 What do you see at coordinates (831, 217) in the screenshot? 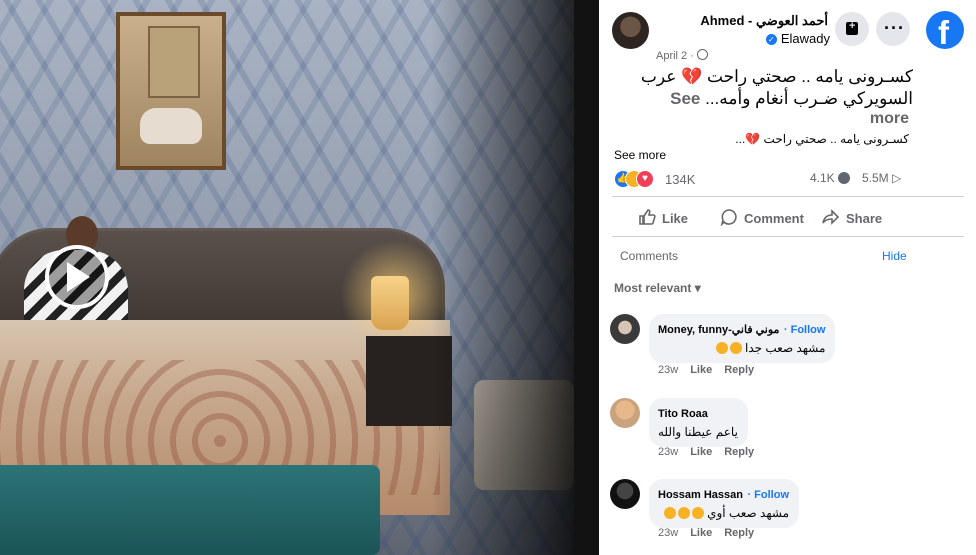
I see `share-icon` at bounding box center [831, 217].